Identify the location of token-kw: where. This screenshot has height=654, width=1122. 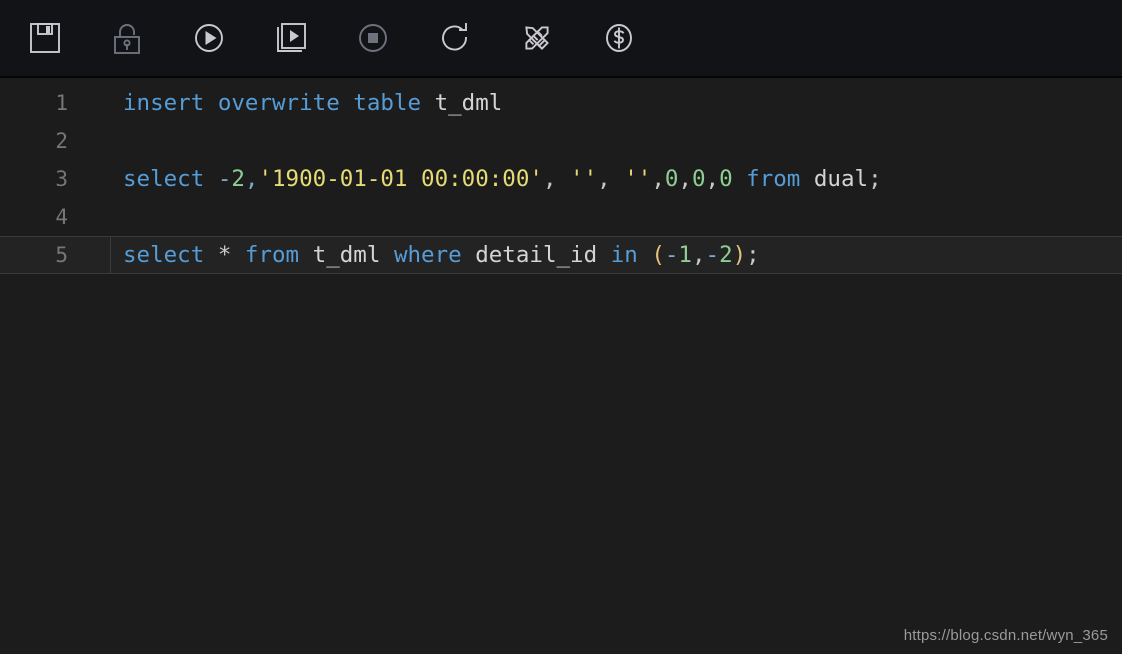
(427, 255).